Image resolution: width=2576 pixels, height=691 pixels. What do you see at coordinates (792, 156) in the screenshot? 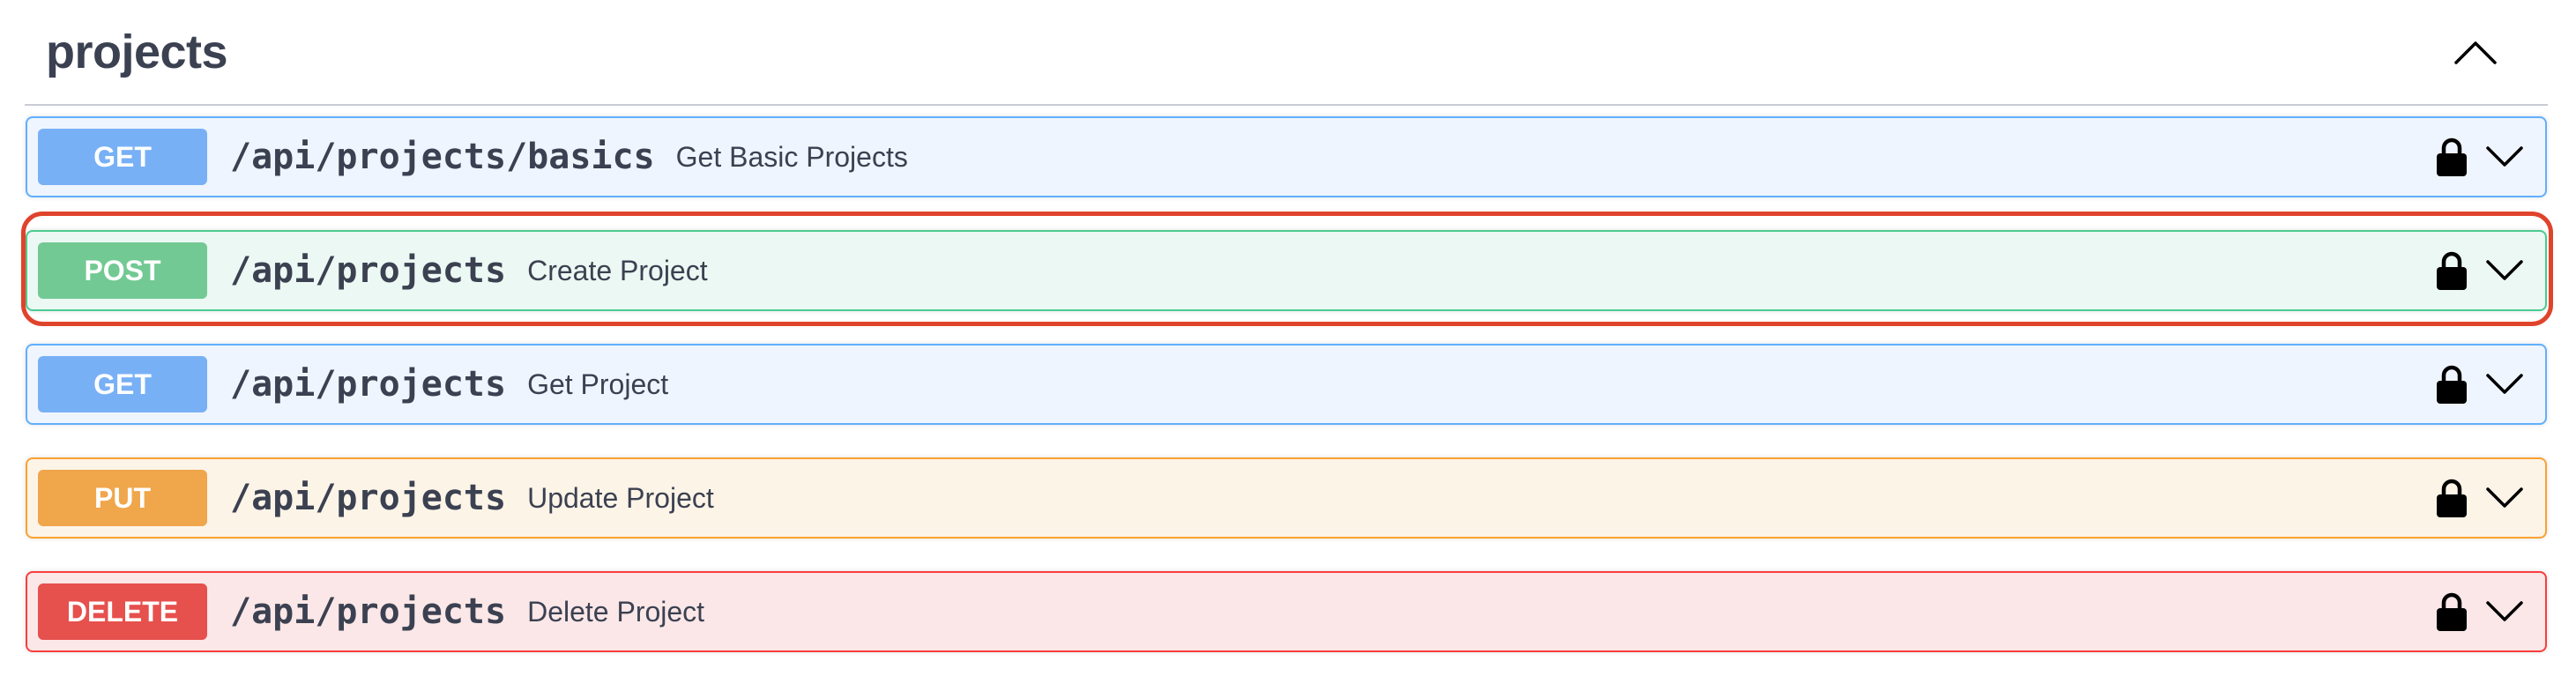
I see `operation-summary: Get Basic Projects` at bounding box center [792, 156].